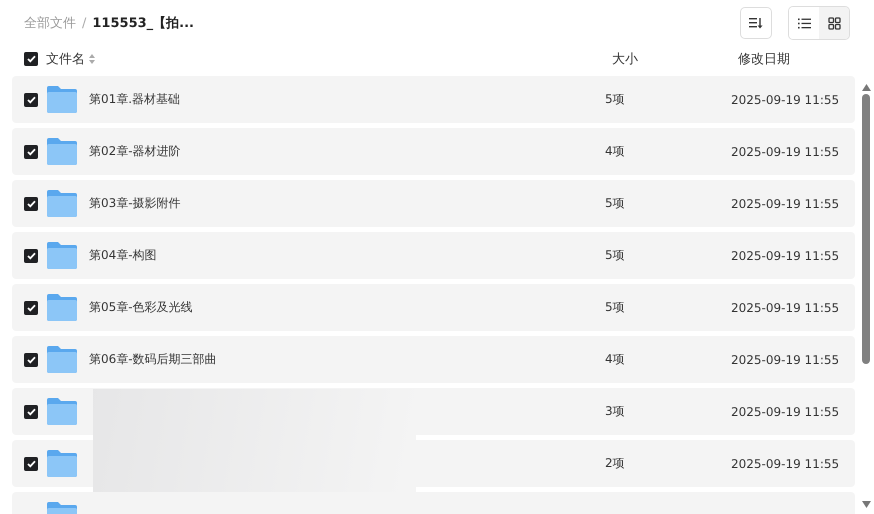  Describe the element at coordinates (135, 203) in the screenshot. I see `folder-name: 第03章-摄影附件` at that location.